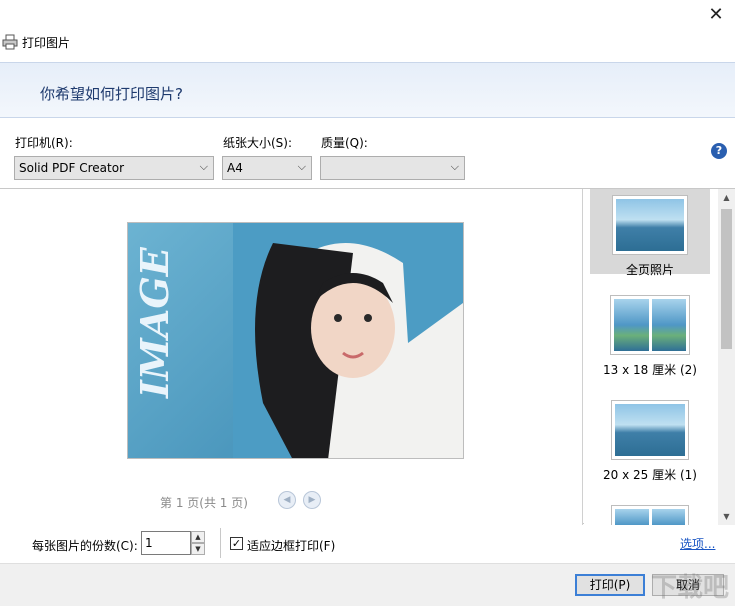  Describe the element at coordinates (72, 168) in the screenshot. I see `printer-select-value: Solid PDF Creator` at that location.